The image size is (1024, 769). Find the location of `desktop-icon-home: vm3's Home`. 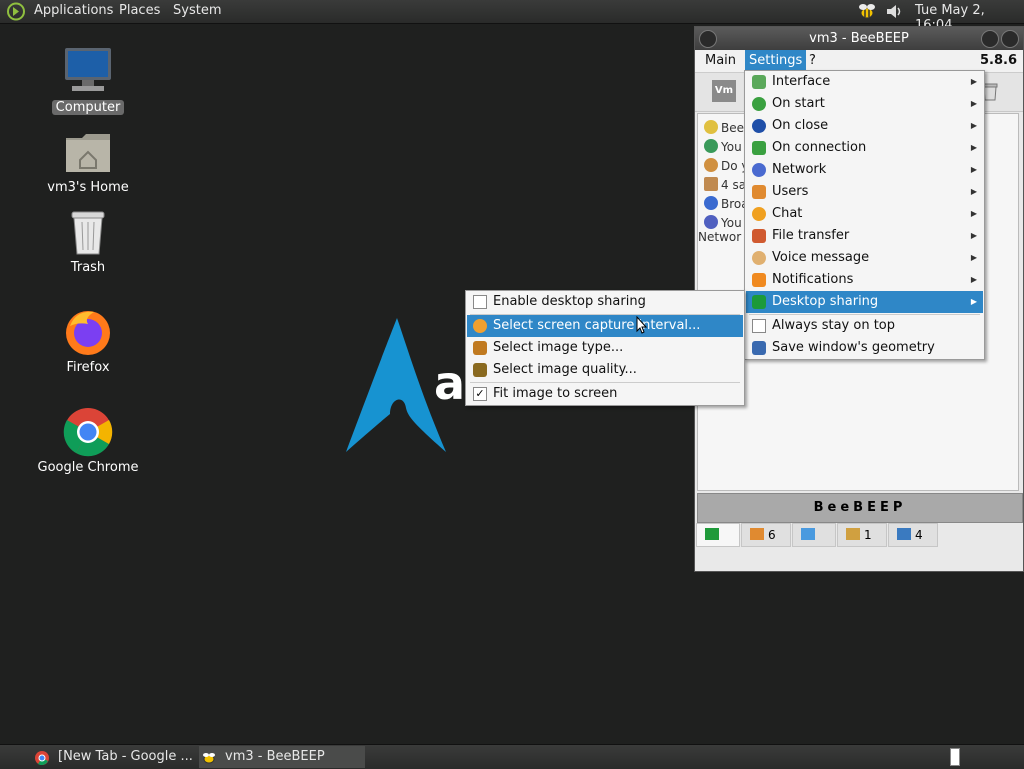

desktop-icon-home: vm3's Home is located at coordinates (88, 160).